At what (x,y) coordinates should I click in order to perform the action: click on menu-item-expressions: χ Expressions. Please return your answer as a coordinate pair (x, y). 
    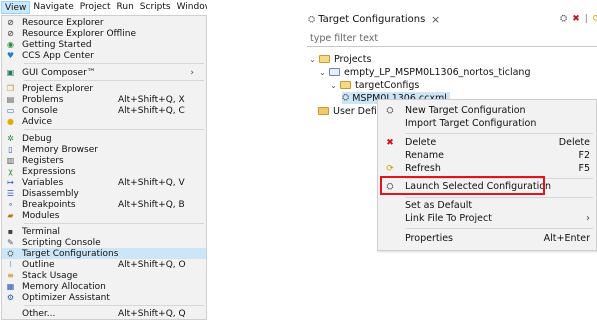
    Looking at the image, I should click on (104, 171).